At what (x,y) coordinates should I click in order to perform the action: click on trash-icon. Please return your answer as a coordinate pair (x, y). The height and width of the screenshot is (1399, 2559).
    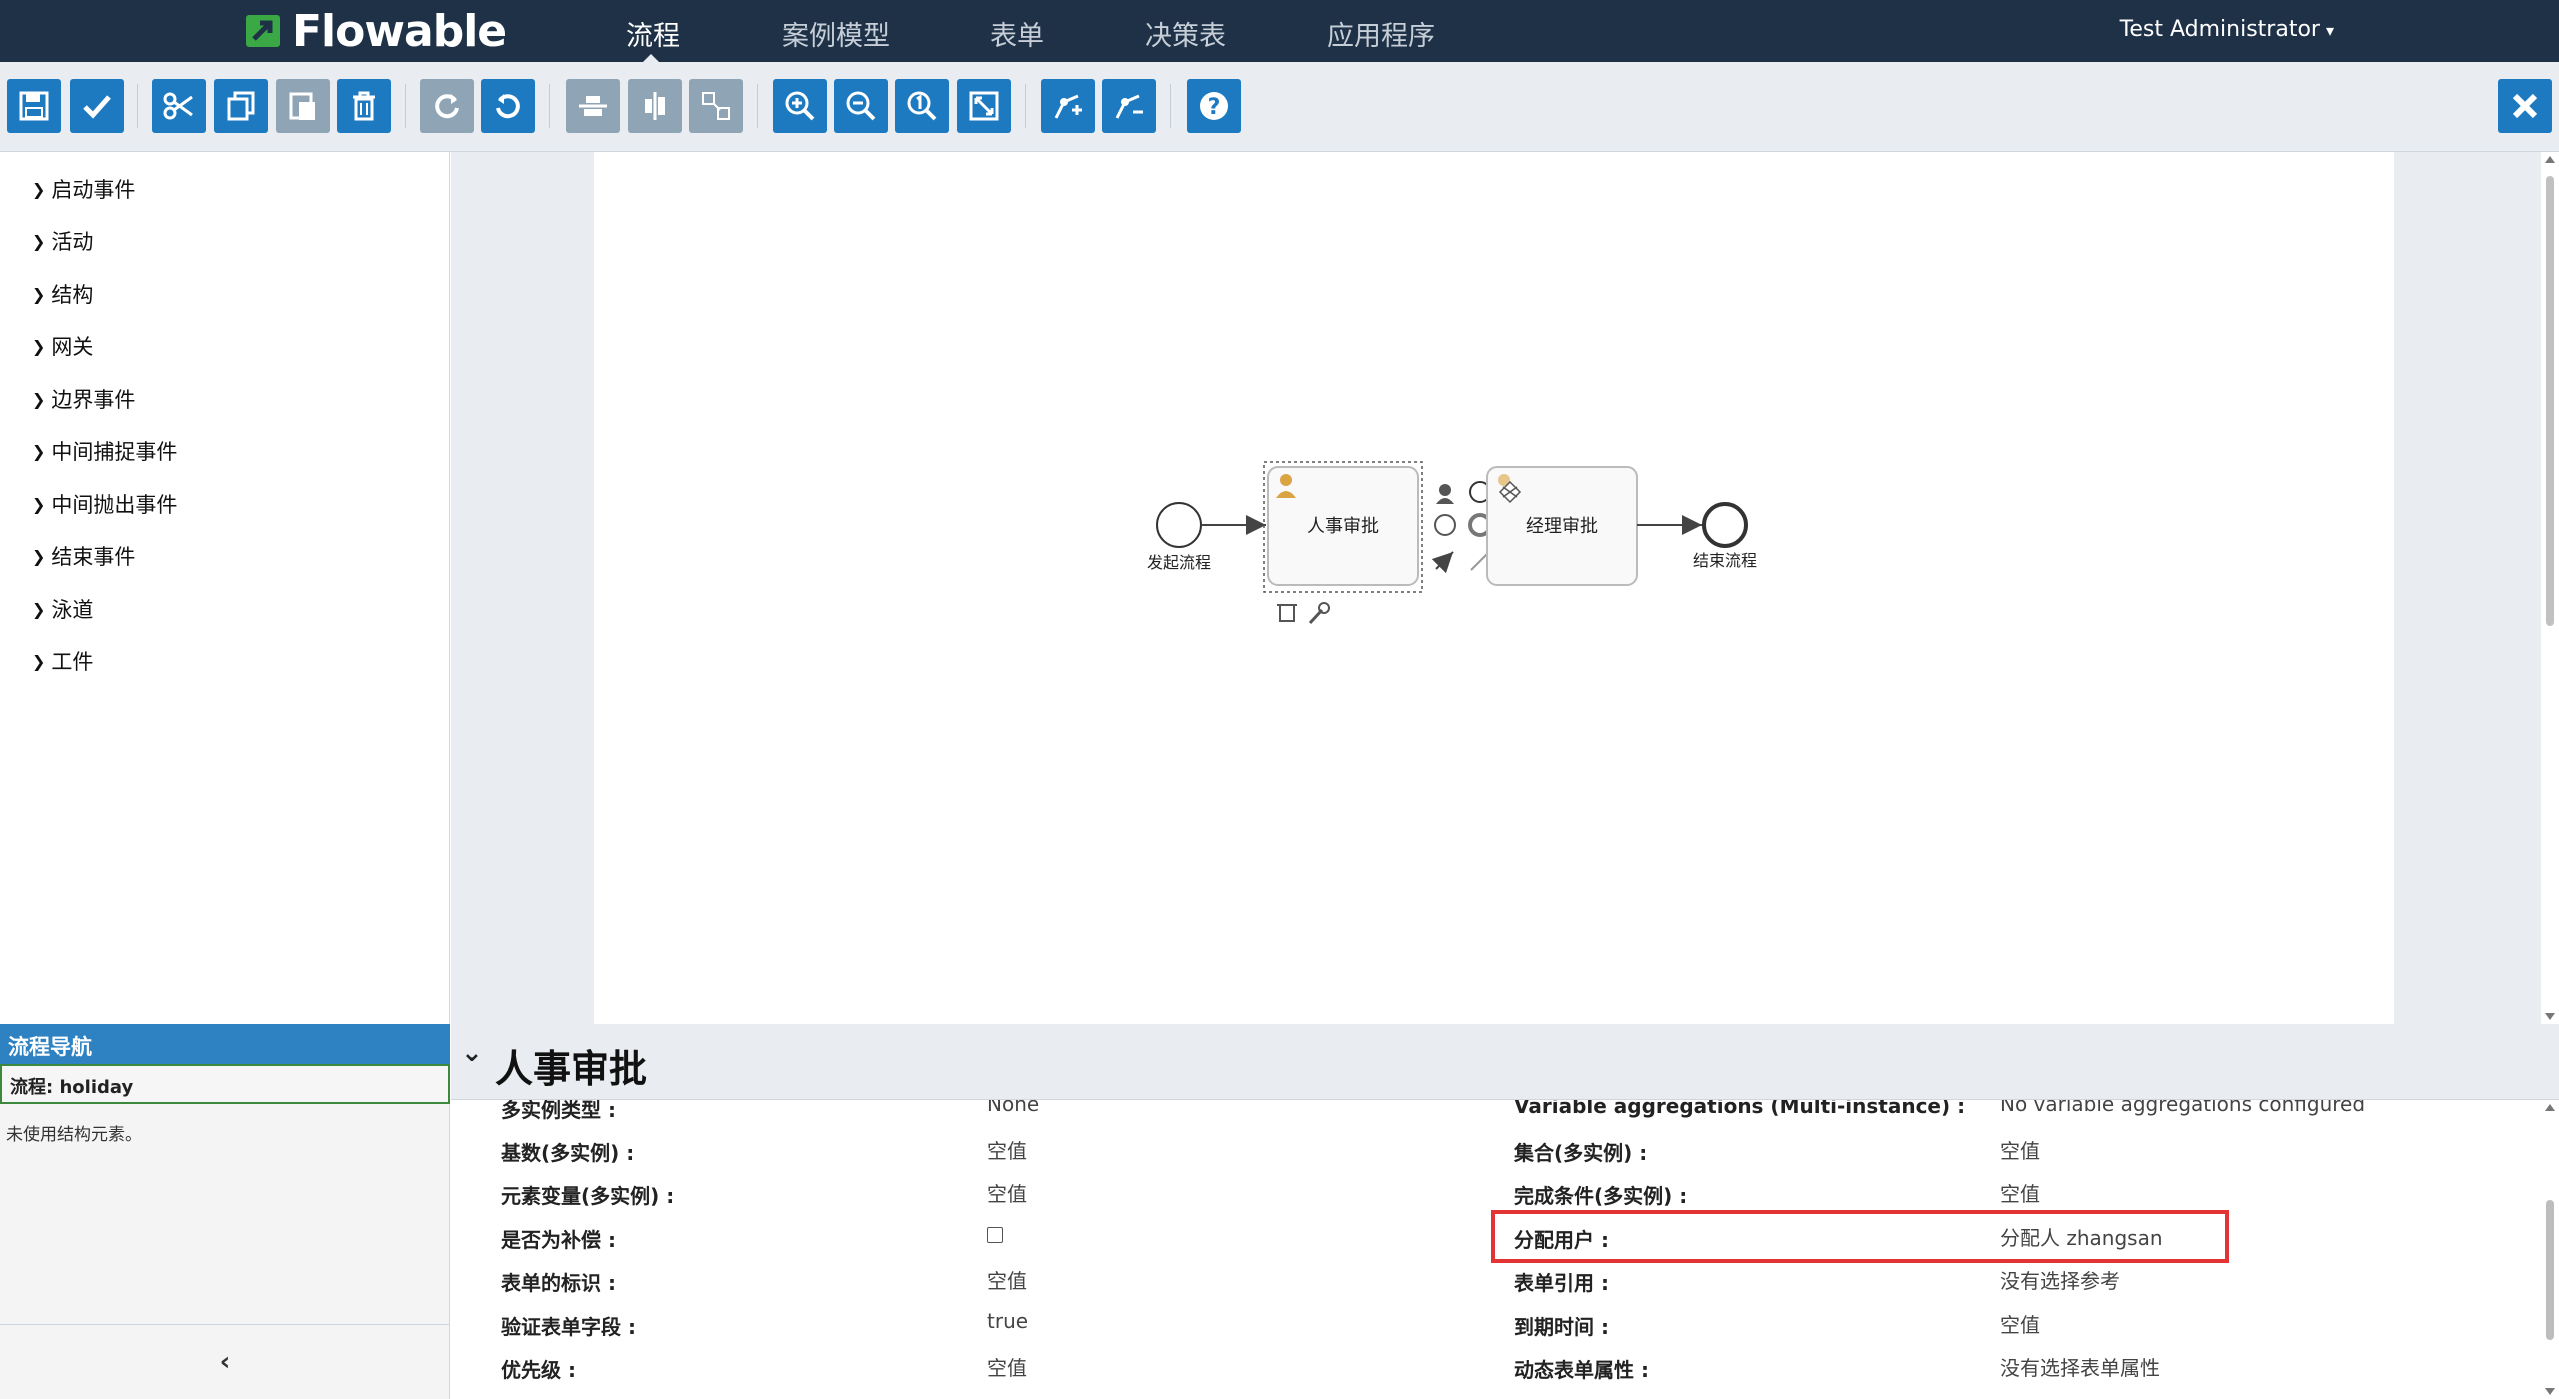
    Looking at the image, I should click on (364, 106).